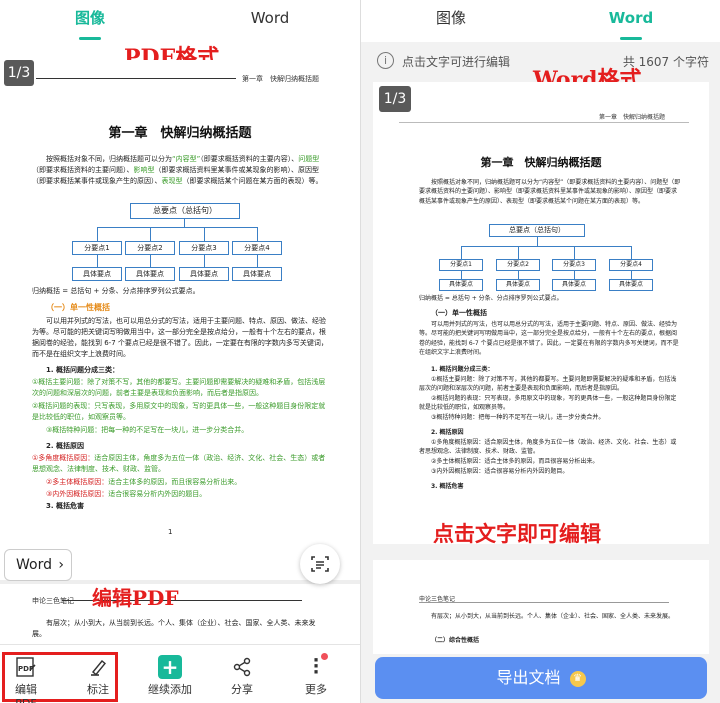 This screenshot has width=720, height=703. What do you see at coordinates (77, 430) in the screenshot?
I see `item-head: 概括特种问题：` at bounding box center [77, 430].